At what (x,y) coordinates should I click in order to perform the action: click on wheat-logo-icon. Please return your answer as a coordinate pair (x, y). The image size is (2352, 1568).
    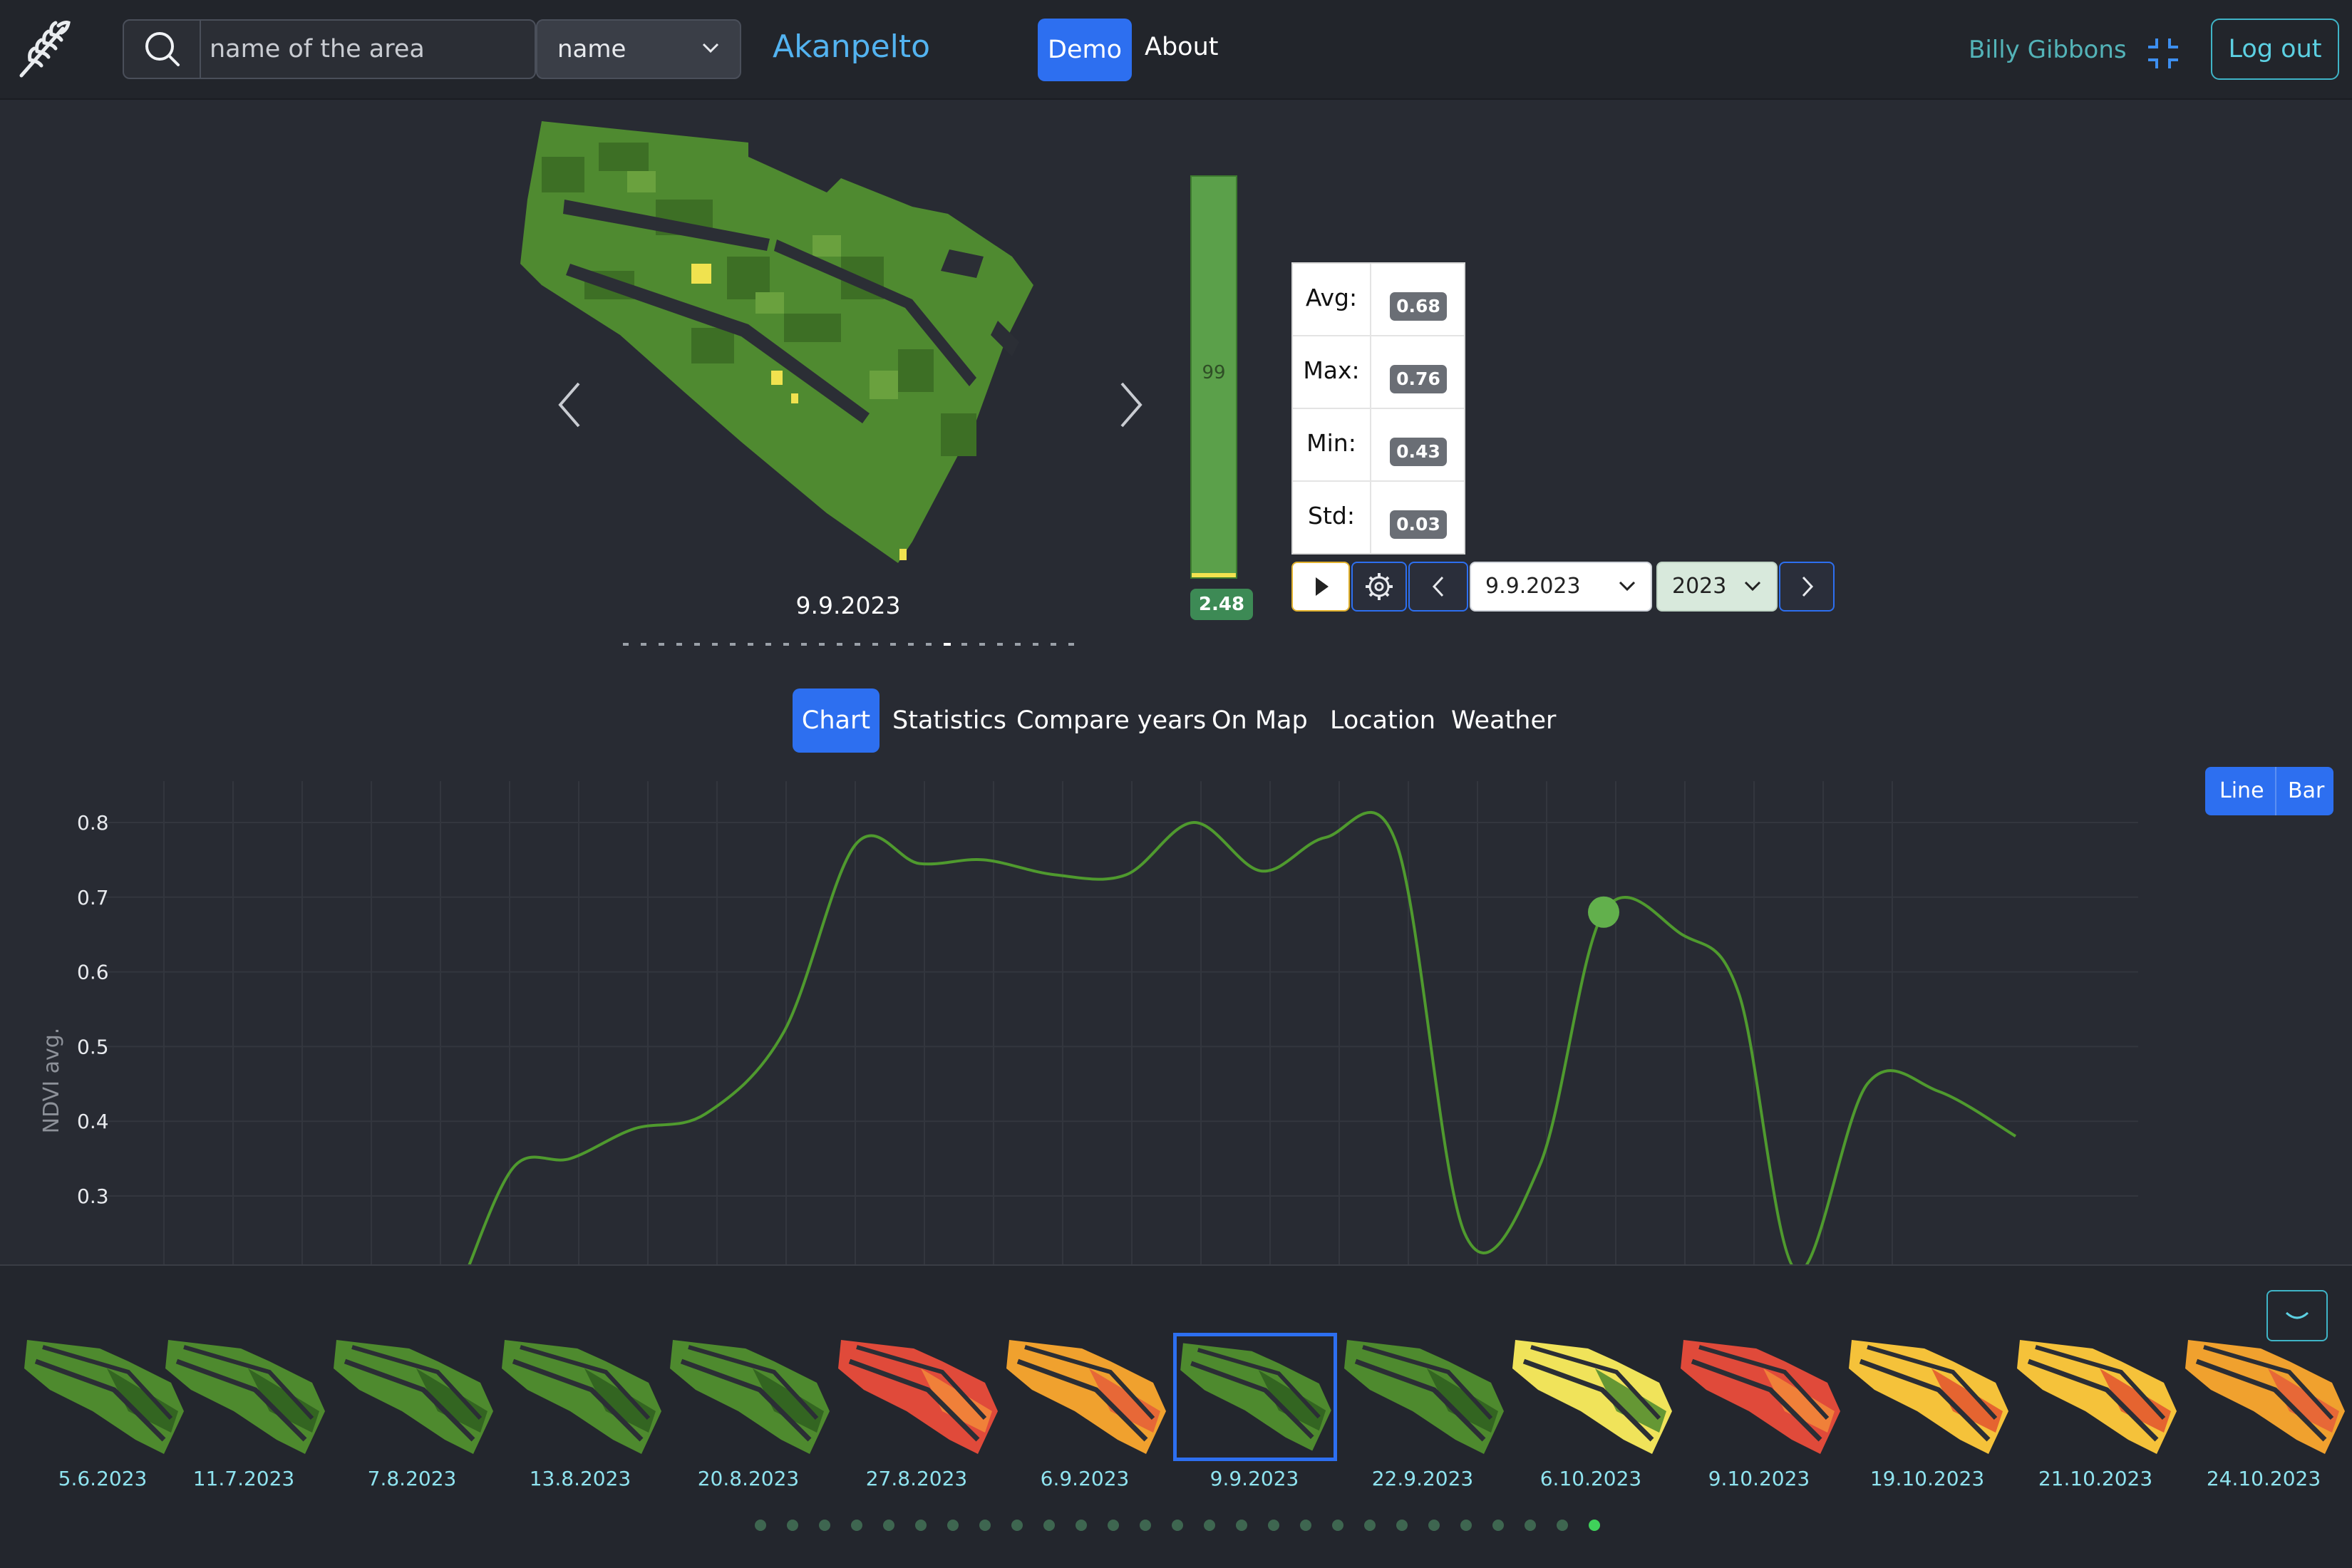
    Looking at the image, I should click on (44, 49).